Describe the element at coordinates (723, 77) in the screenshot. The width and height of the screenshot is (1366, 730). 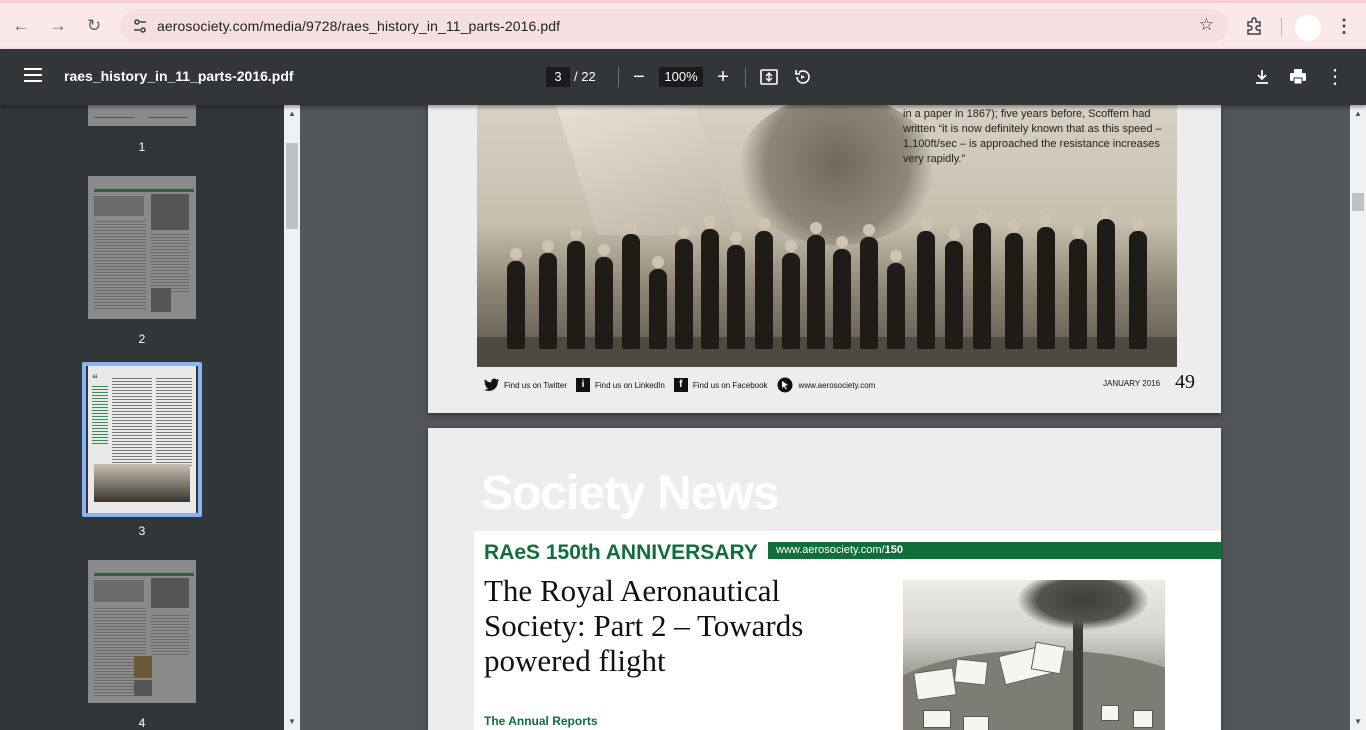
I see `zoom-in-icon: +` at that location.